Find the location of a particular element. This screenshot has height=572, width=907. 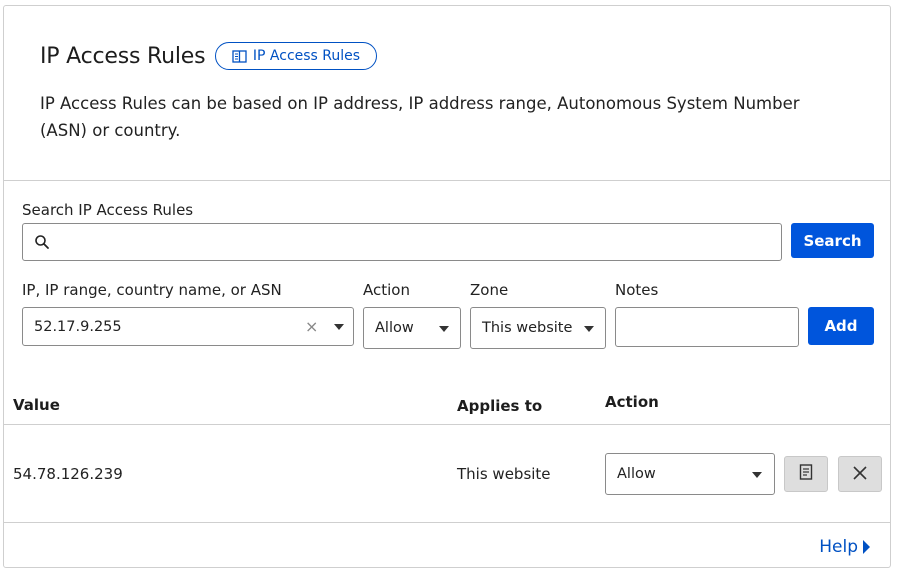

zone-select: This website is located at coordinates (538, 328).